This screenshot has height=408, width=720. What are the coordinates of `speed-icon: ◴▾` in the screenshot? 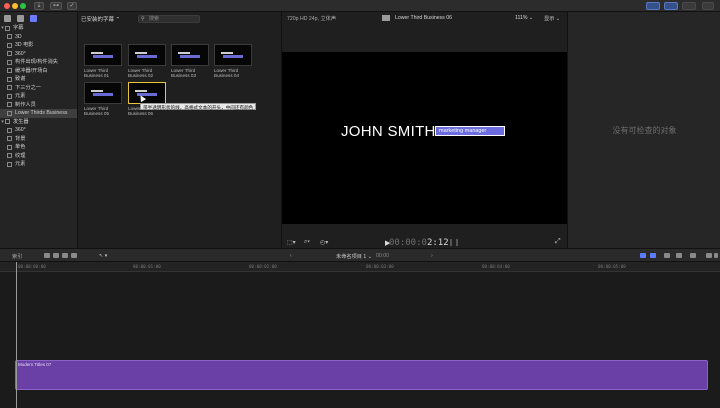 It's located at (324, 242).